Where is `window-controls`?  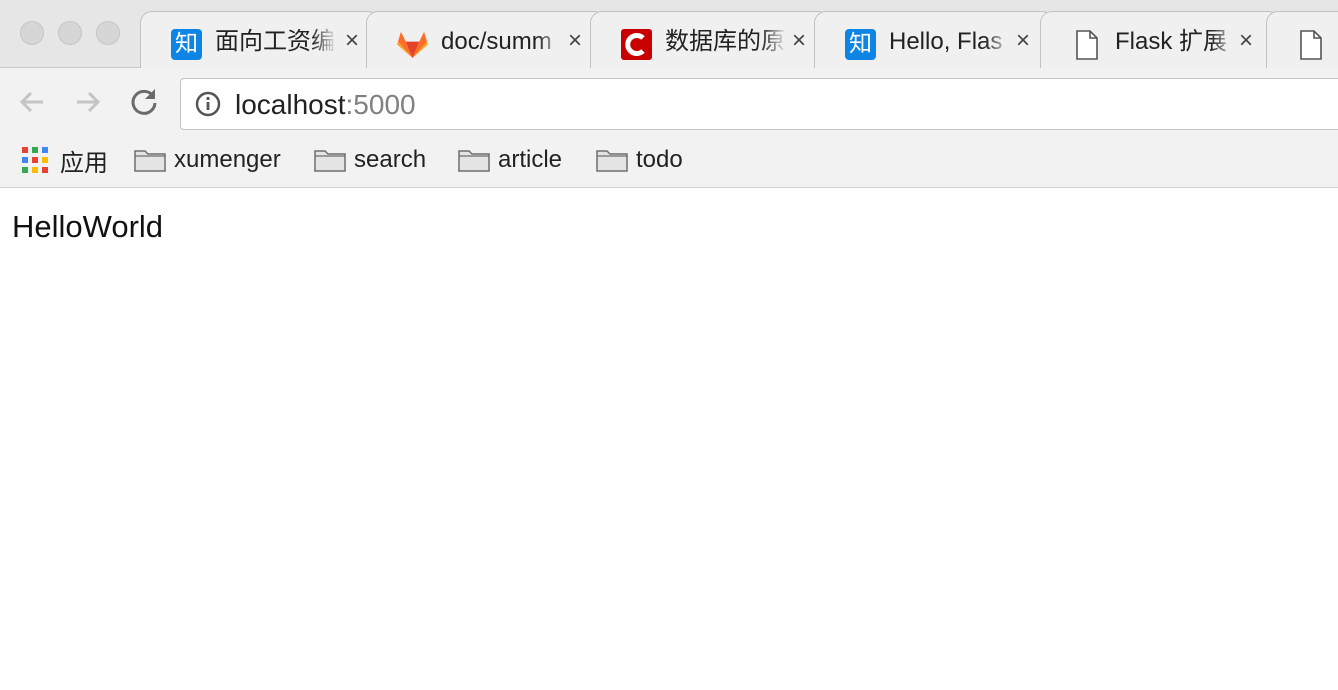 window-controls is located at coordinates (70, 33).